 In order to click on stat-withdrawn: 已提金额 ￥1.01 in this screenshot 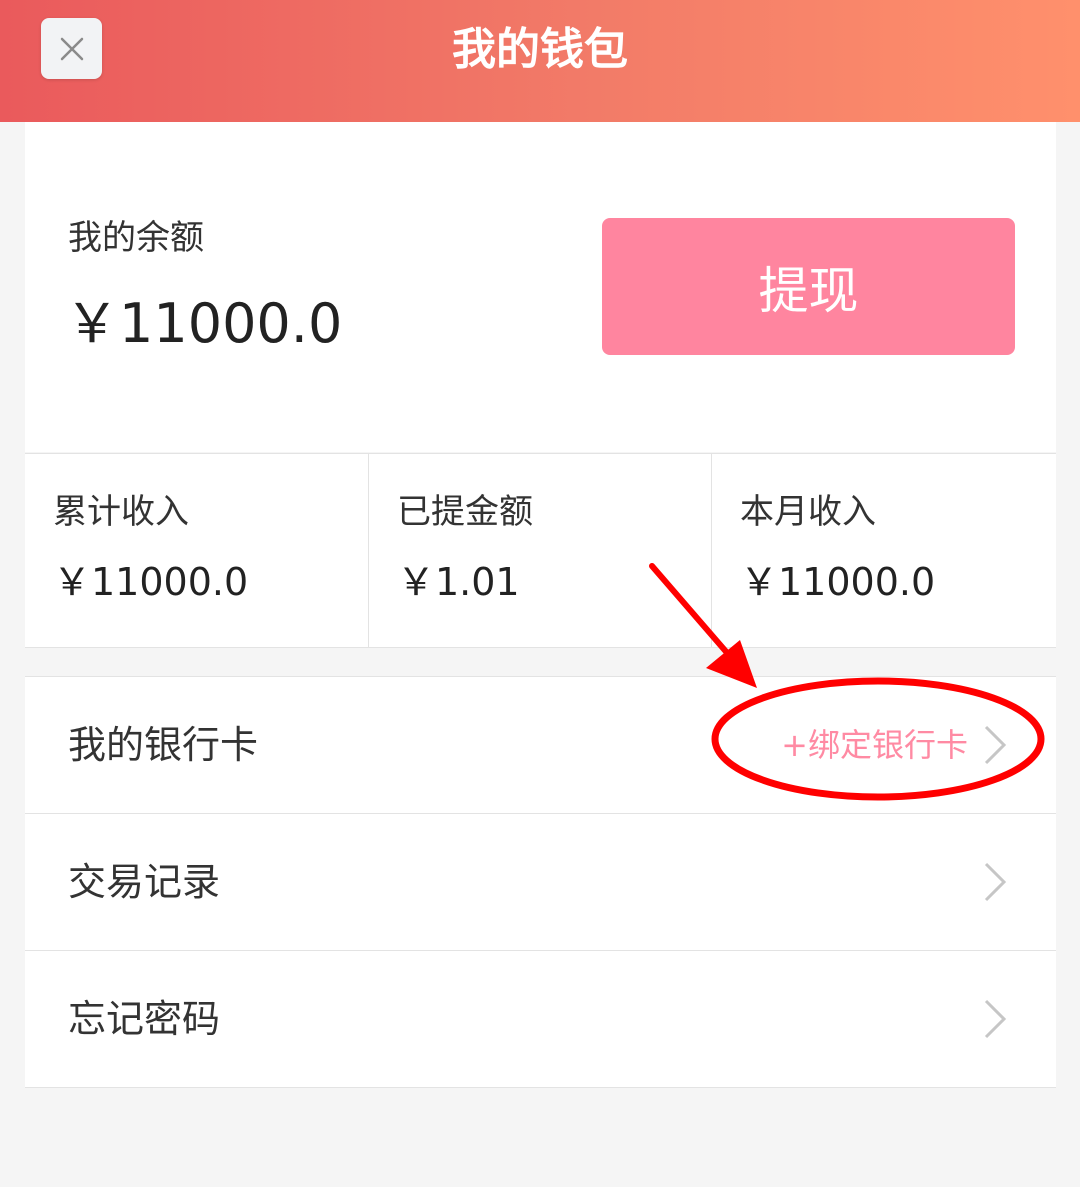, I will do `click(540, 550)`.